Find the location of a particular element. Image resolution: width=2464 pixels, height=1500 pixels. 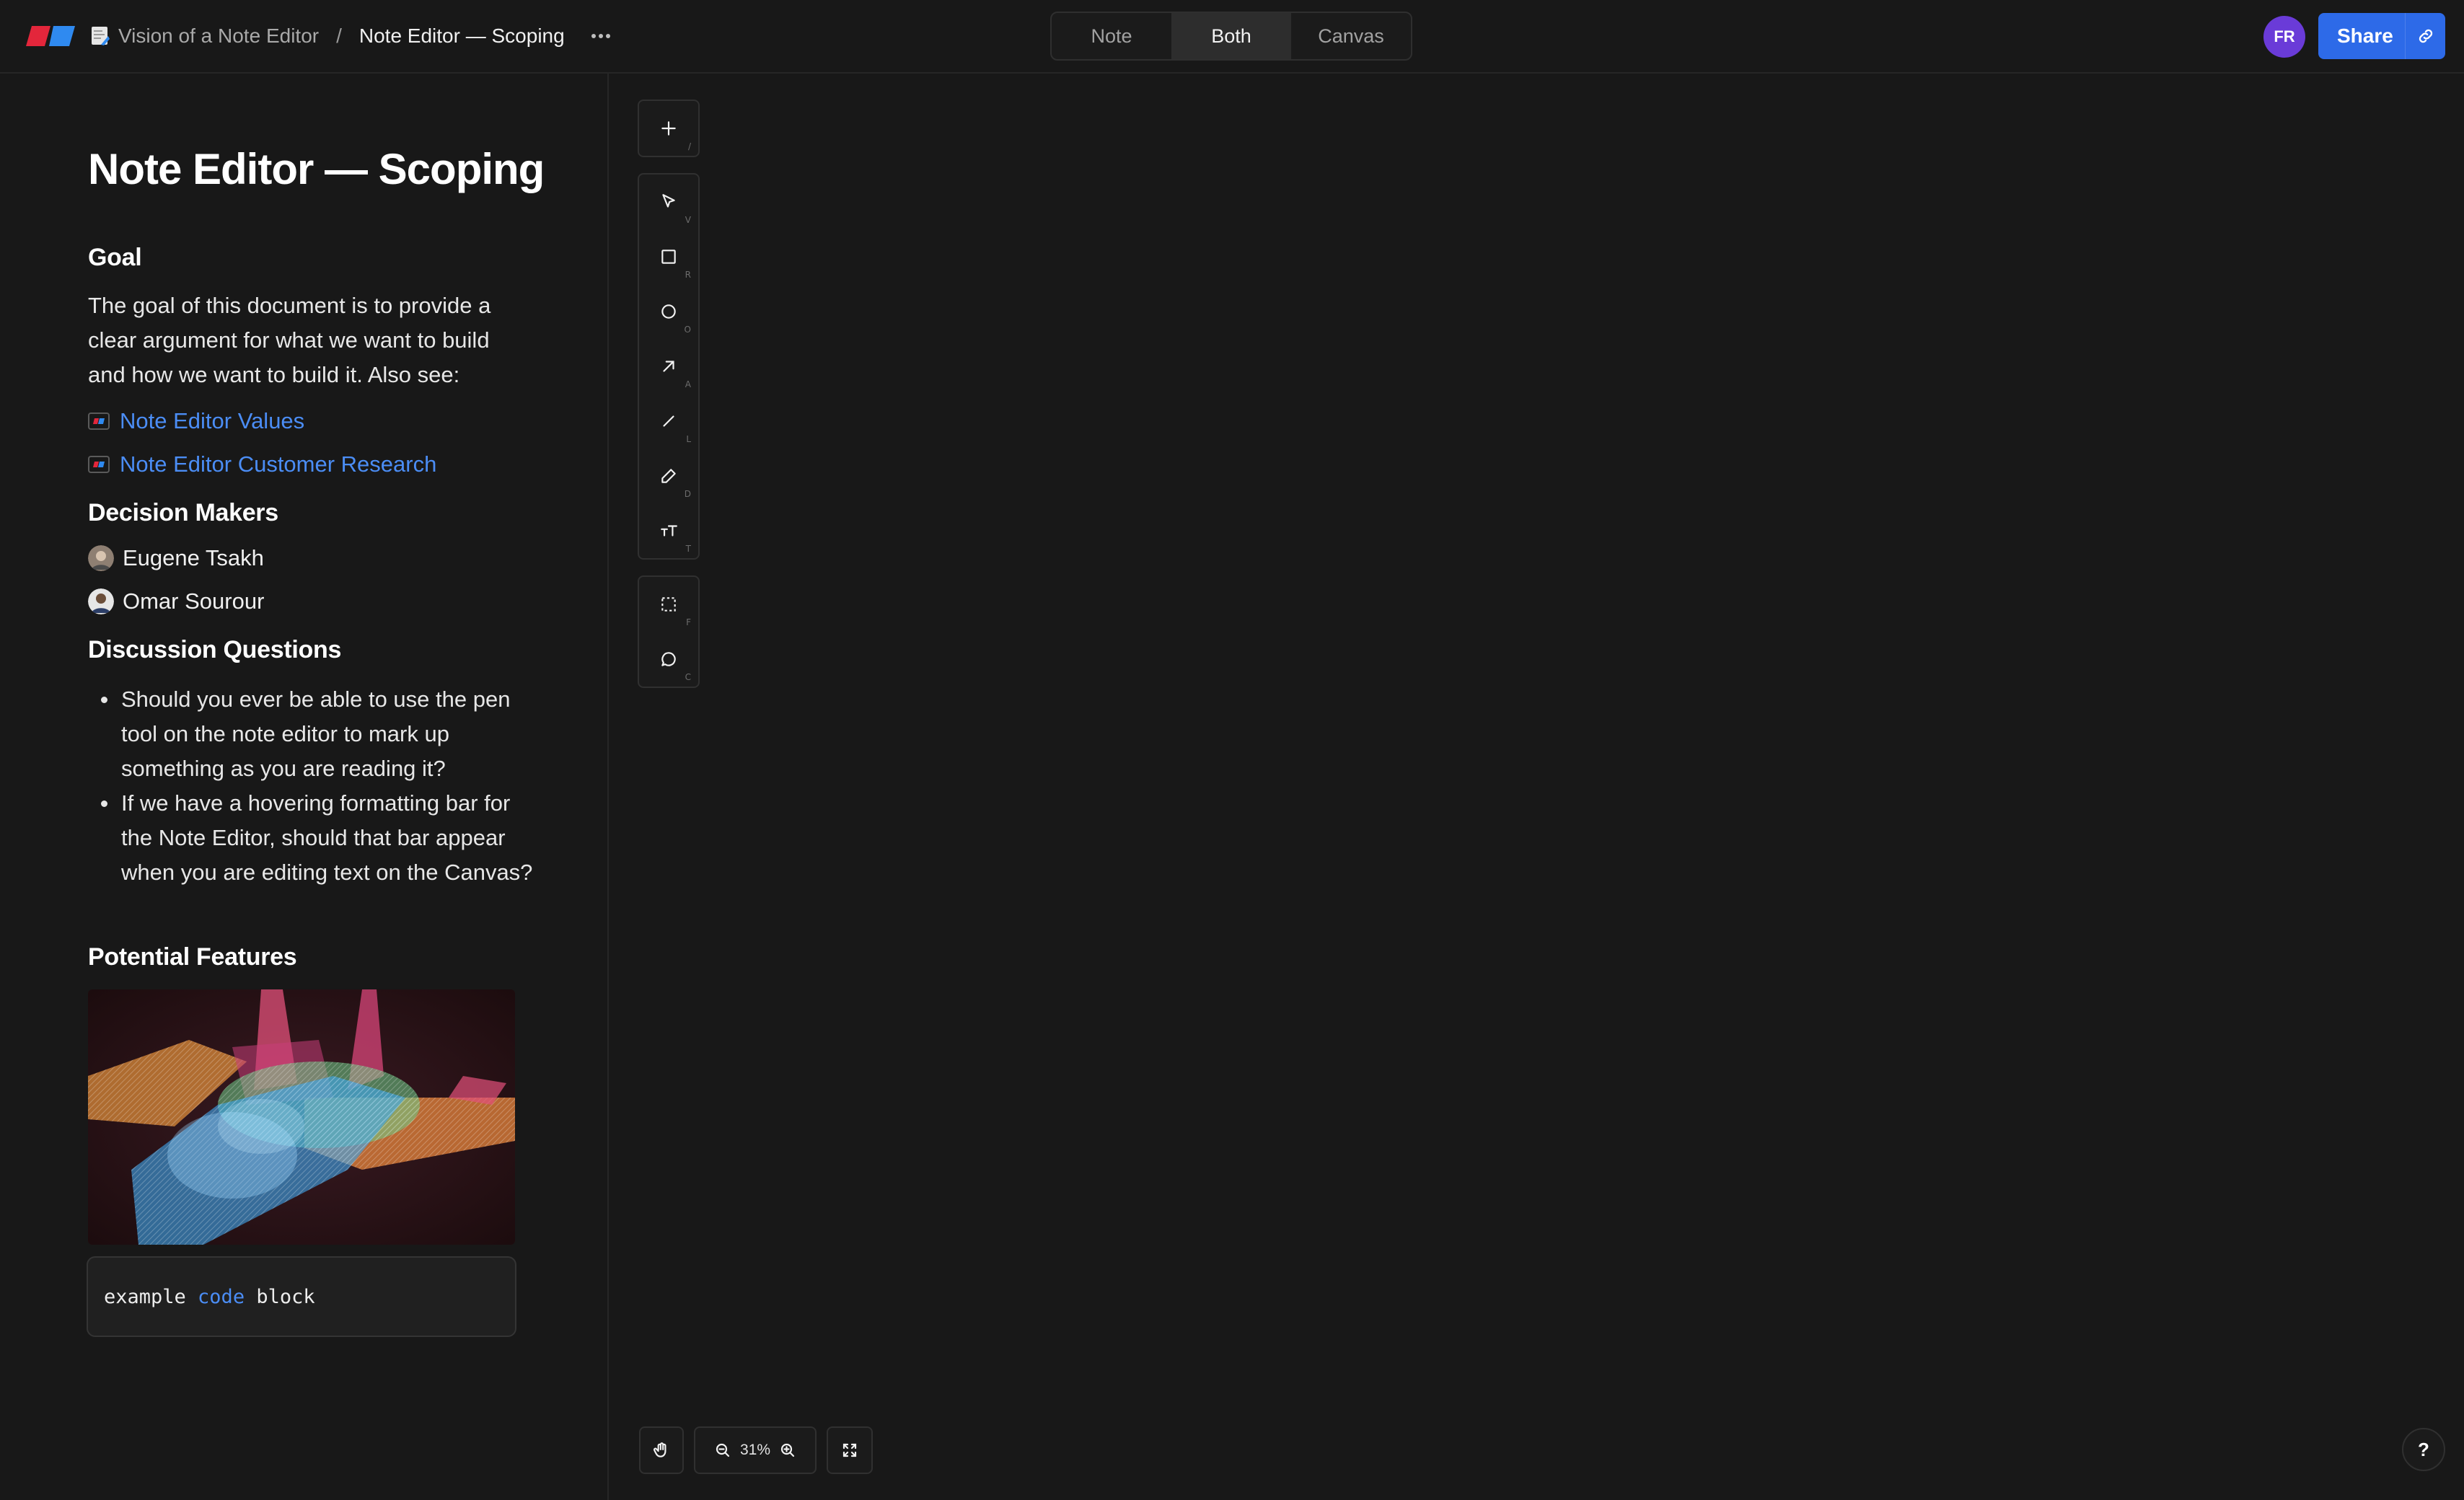

add-toolgroup: / is located at coordinates (669, 128).